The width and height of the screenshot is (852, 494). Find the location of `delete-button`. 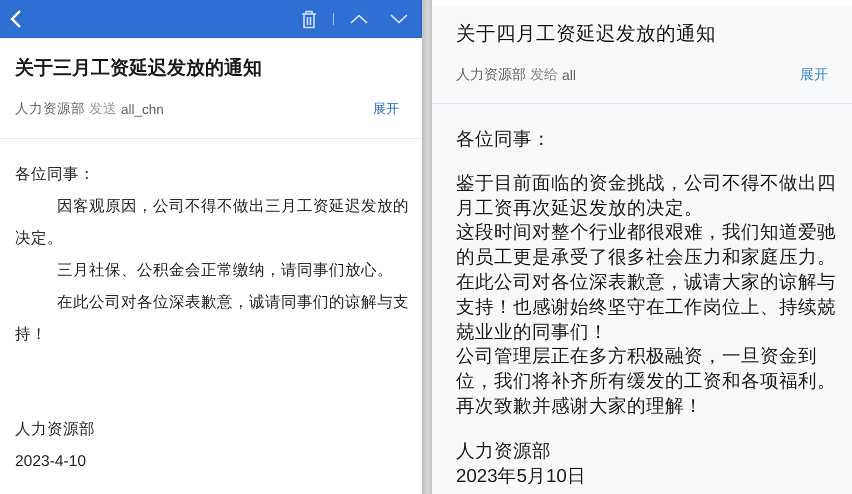

delete-button is located at coordinates (309, 19).